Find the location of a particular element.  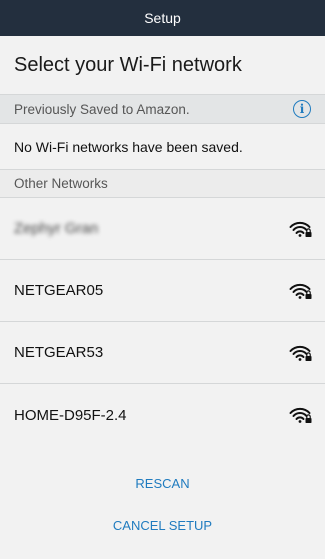

saved-networks-header: Previously Saved to Amazon. i is located at coordinates (162, 109).